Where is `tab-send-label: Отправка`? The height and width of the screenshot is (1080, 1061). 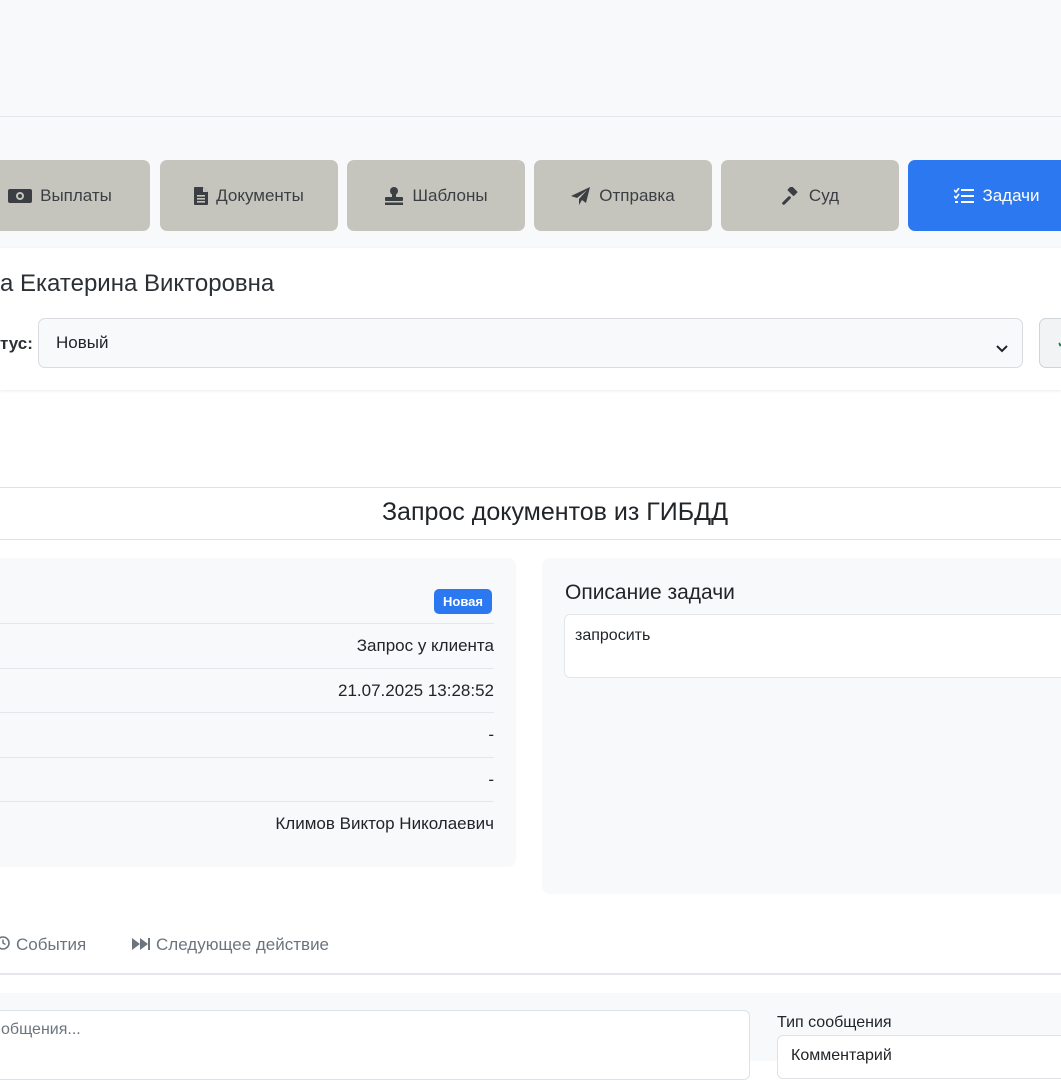
tab-send-label: Отправка is located at coordinates (637, 195).